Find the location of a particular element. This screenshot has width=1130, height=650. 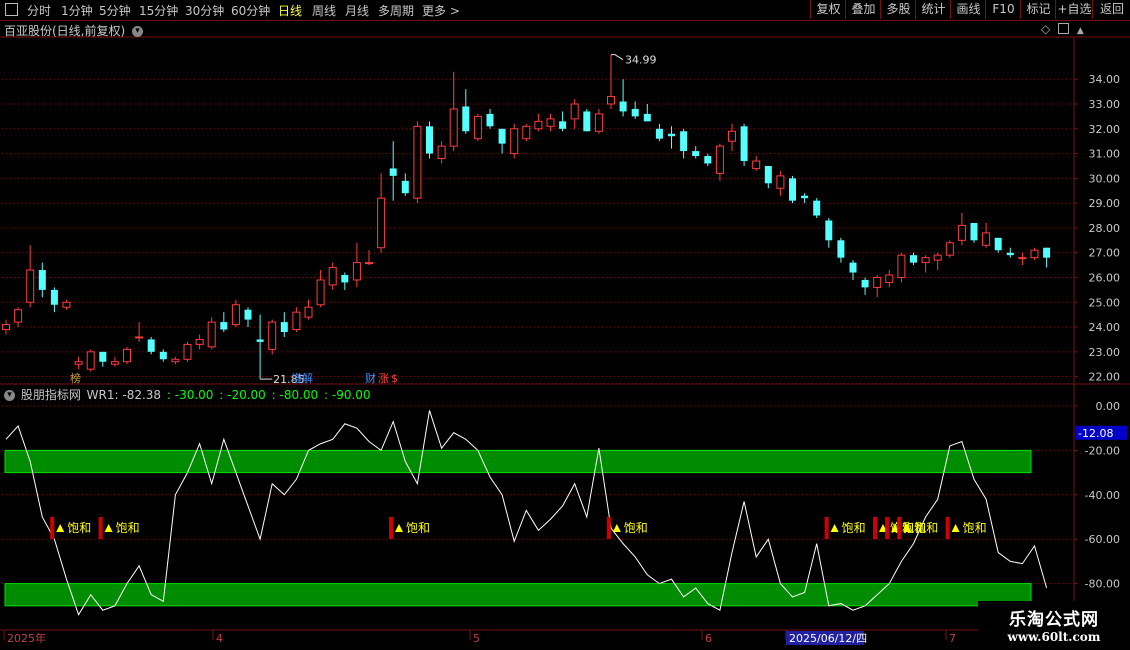

price-tick-label: 27.00 is located at coordinates (1105, 253).